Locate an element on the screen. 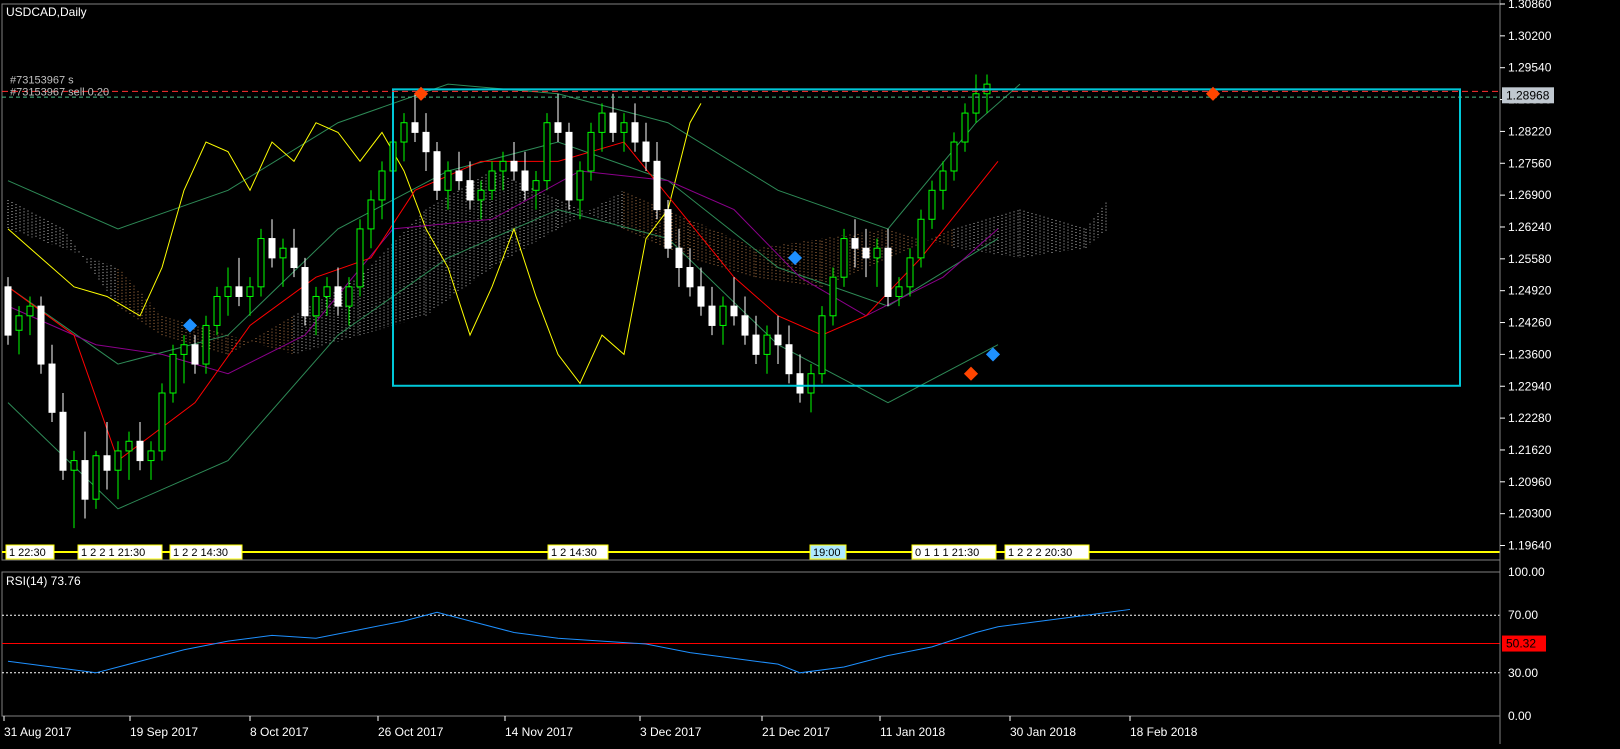 The width and height of the screenshot is (1620, 749). time-tick-label: 14 Nov 2017 is located at coordinates (539, 732).